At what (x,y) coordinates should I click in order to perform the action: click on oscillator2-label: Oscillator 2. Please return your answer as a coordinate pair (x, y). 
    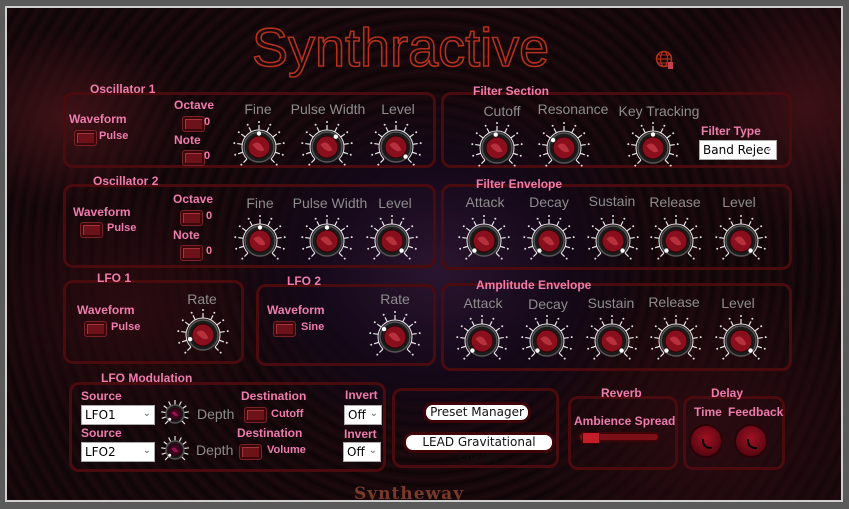
    Looking at the image, I should click on (126, 181).